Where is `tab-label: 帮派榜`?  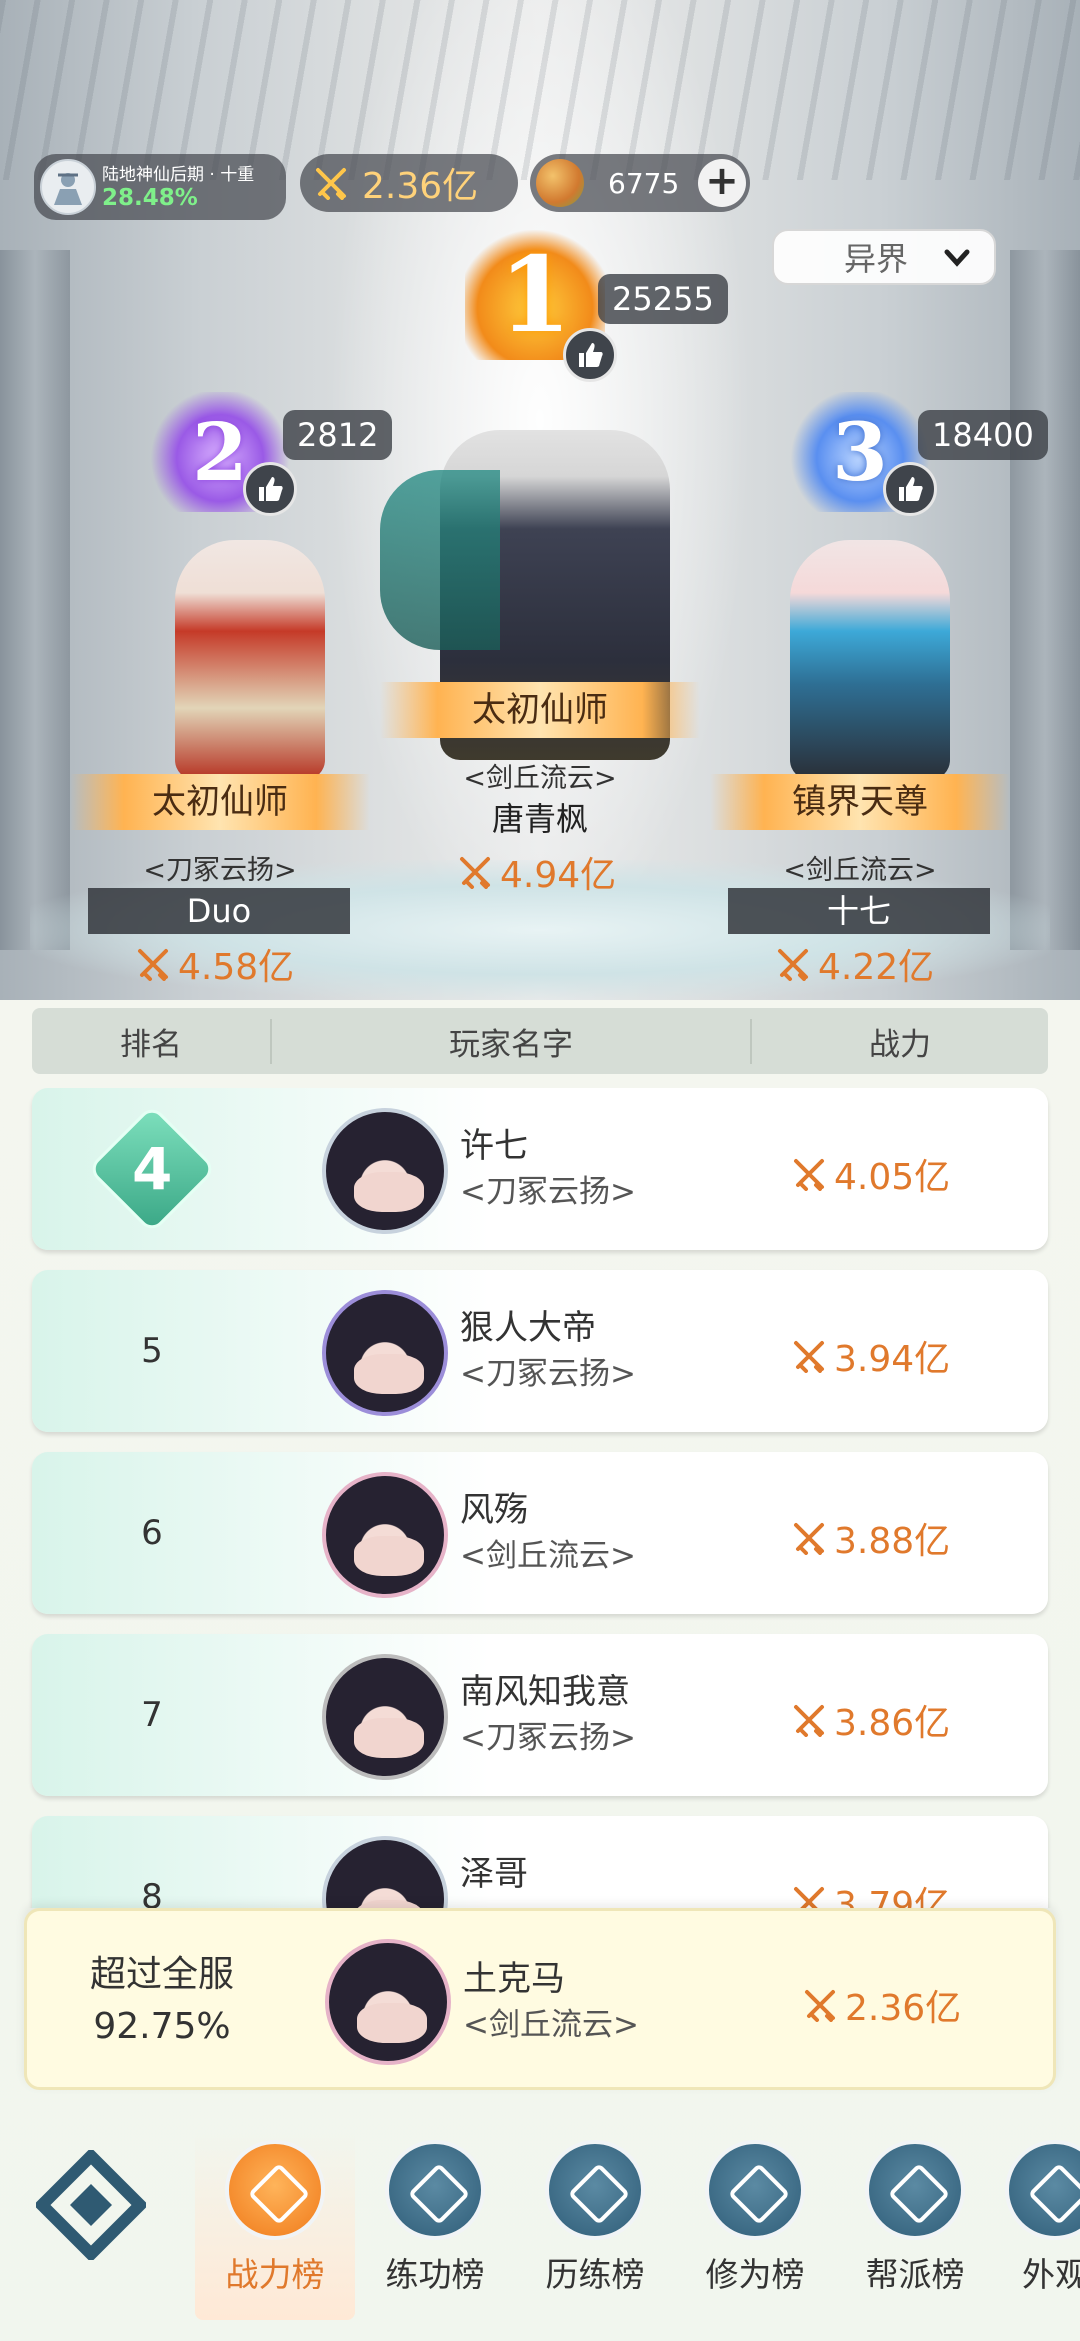 tab-label: 帮派榜 is located at coordinates (915, 2274).